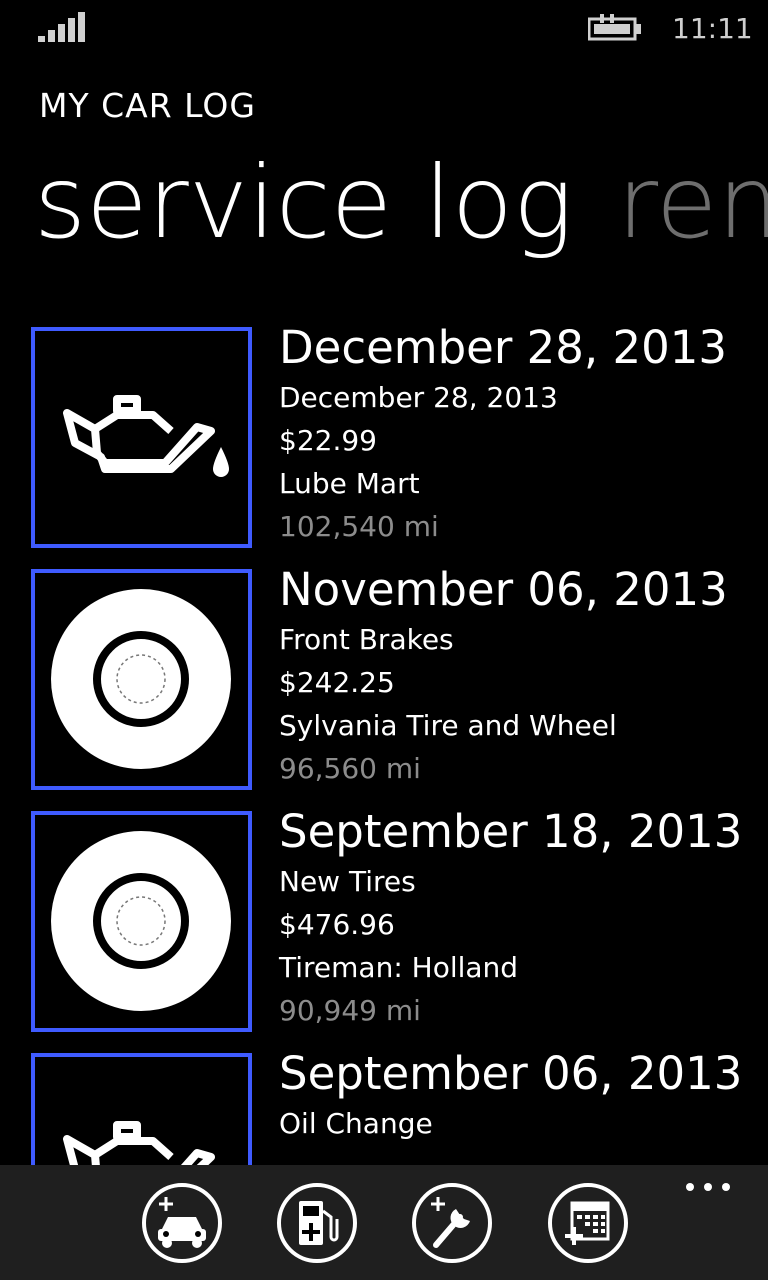 The image size is (768, 1280). I want to click on entry-cost: $476.96, so click(337, 924).